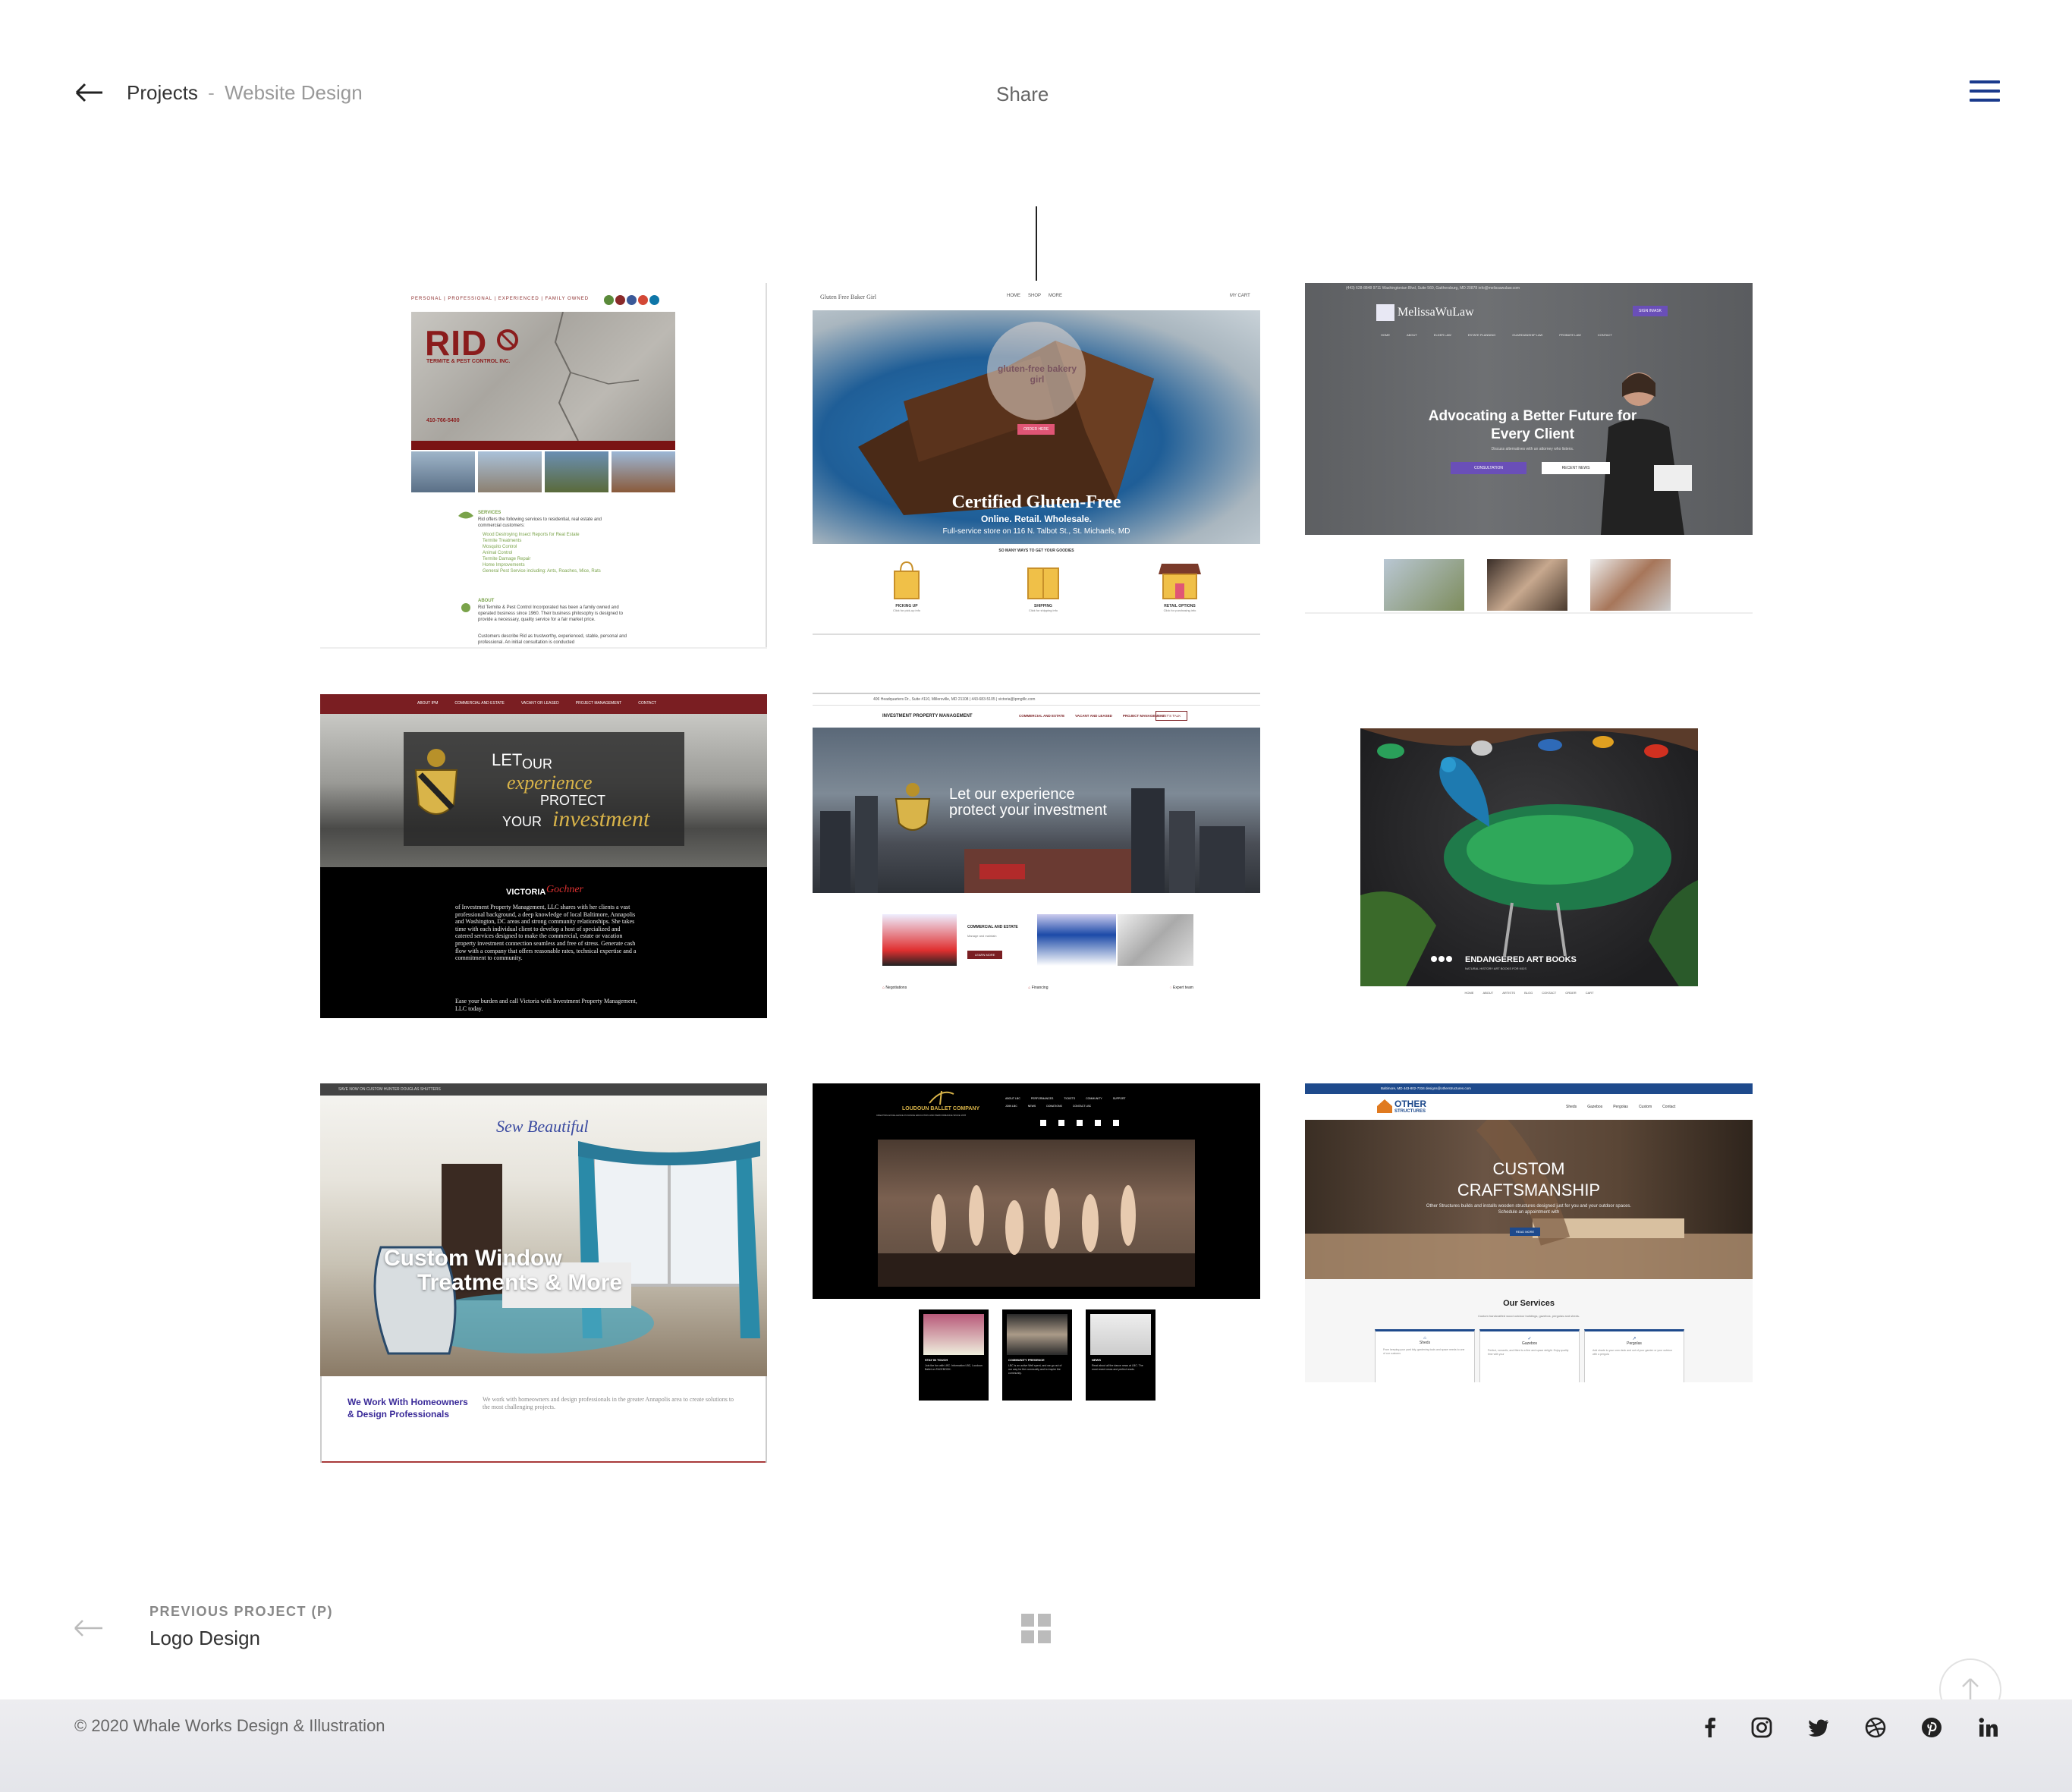 This screenshot has width=2072, height=1792. I want to click on twitter-icon, so click(1819, 1727).